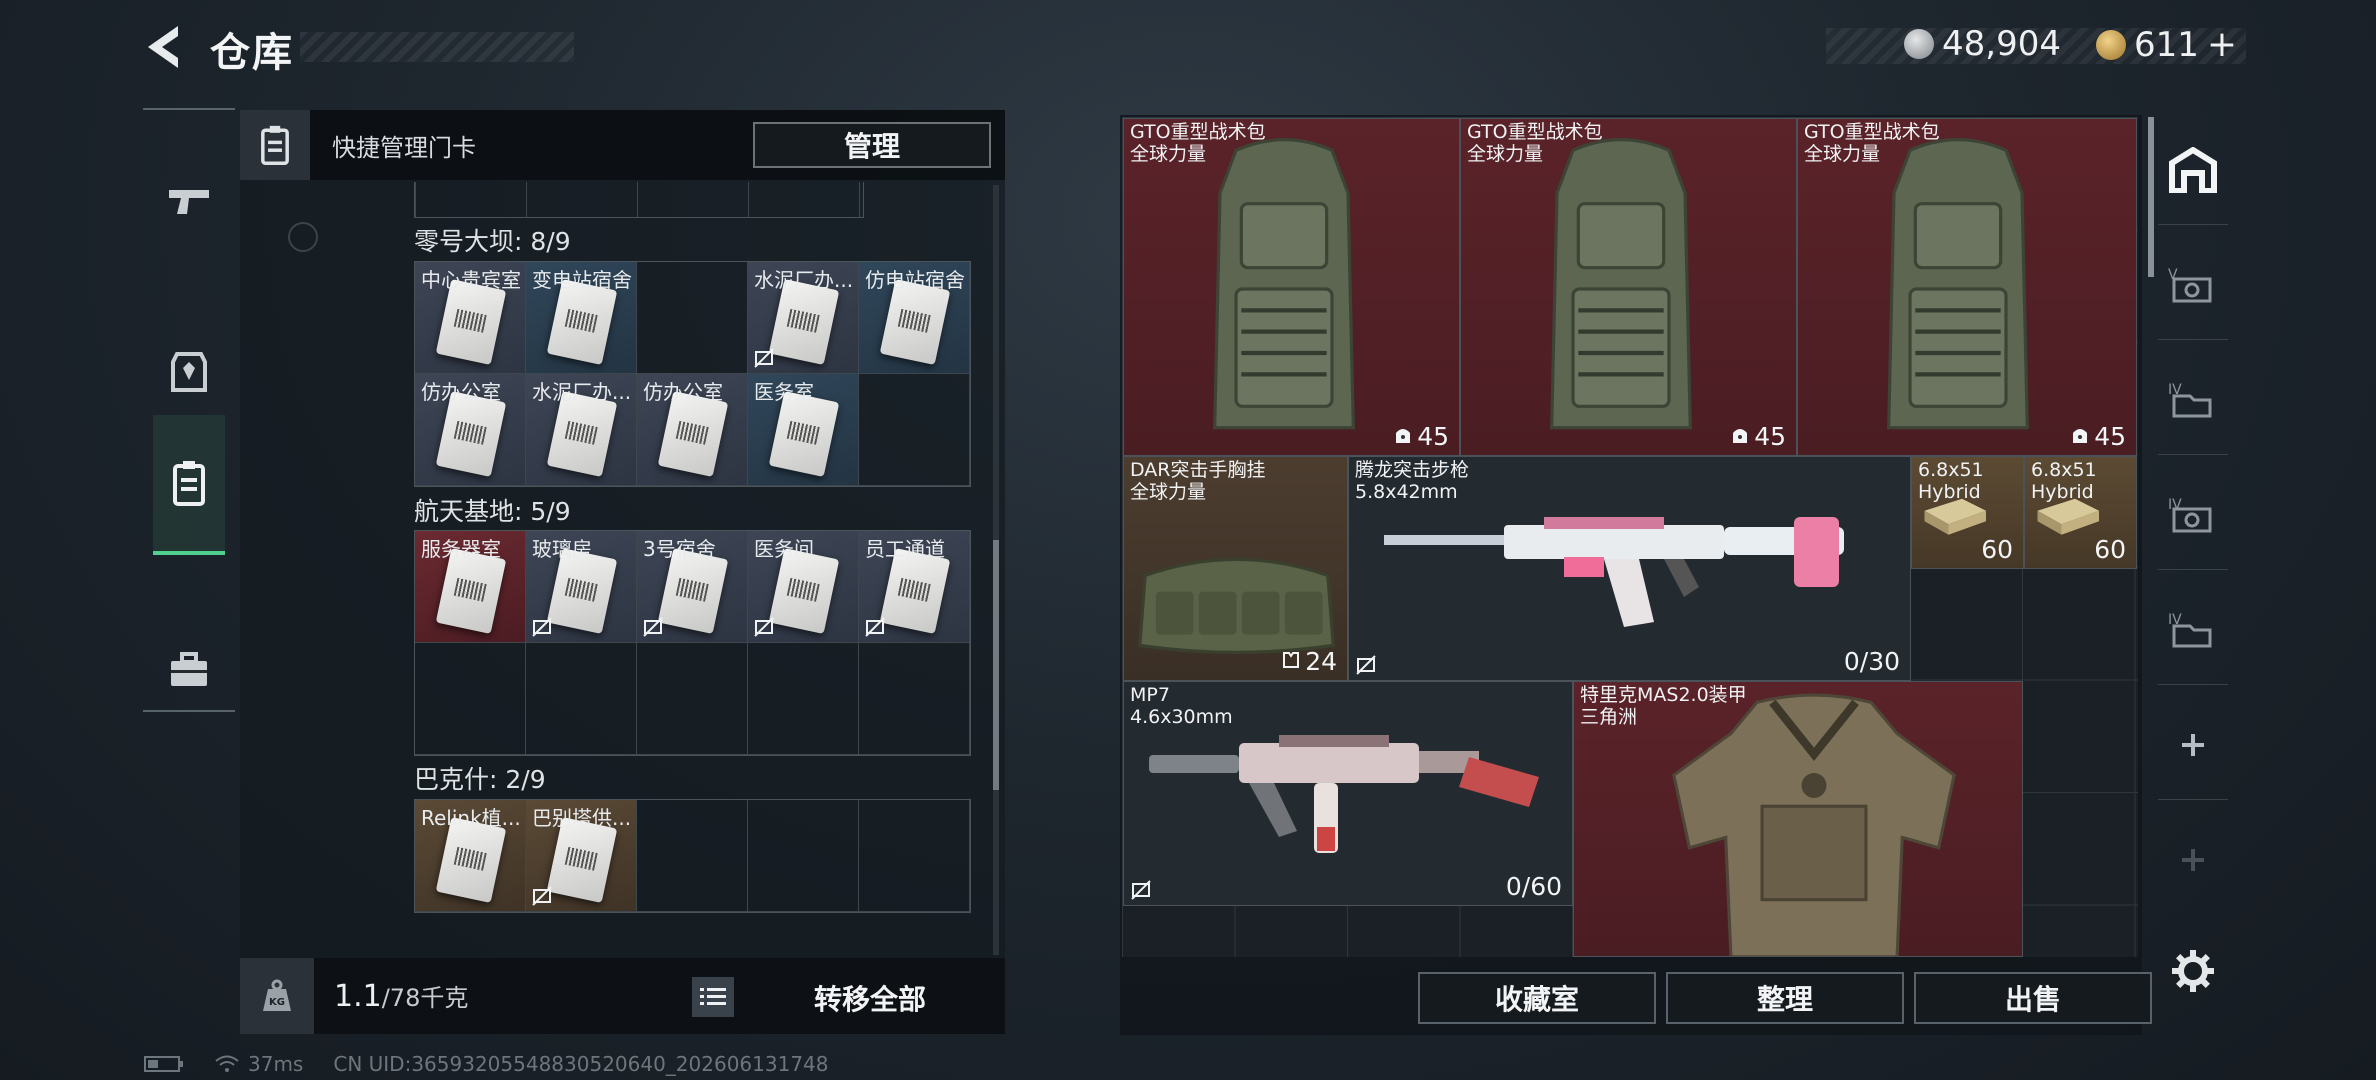 The width and height of the screenshot is (2376, 1080). I want to click on item-subtitle: 三角洲, so click(1609, 717).